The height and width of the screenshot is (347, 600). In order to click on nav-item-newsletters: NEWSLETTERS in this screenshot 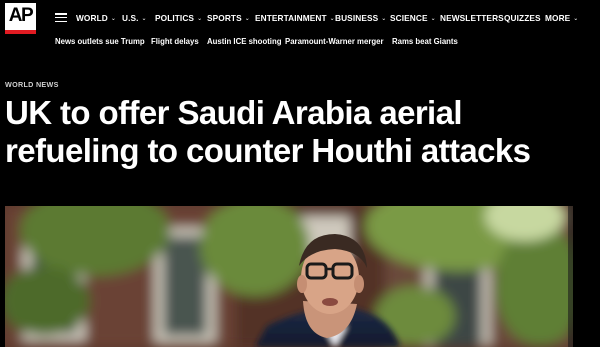, I will do `click(472, 18)`.